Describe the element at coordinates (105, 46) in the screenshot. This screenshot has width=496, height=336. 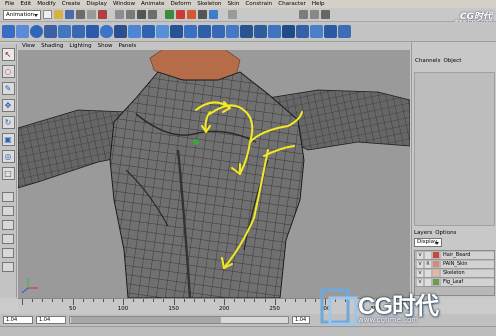
I see `viewport-menu-show: Show` at that location.